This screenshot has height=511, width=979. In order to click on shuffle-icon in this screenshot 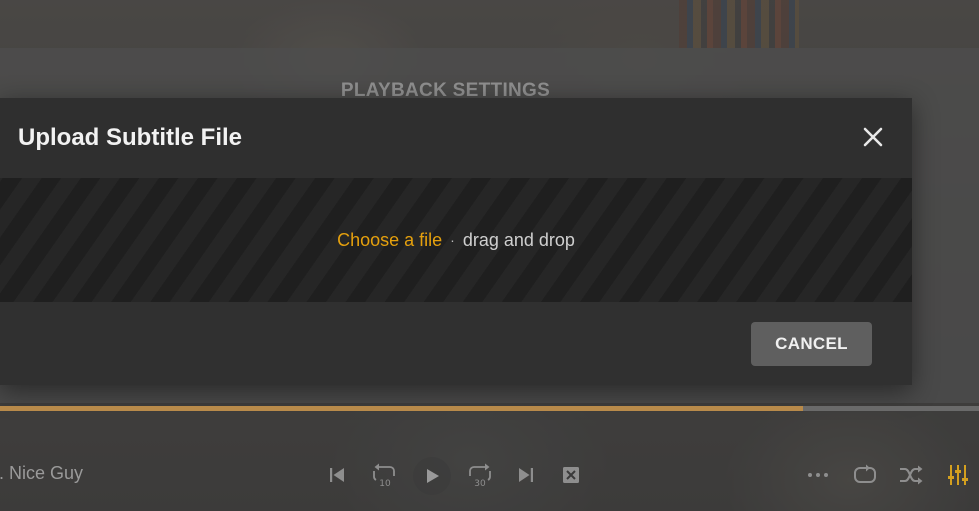, I will do `click(911, 475)`.